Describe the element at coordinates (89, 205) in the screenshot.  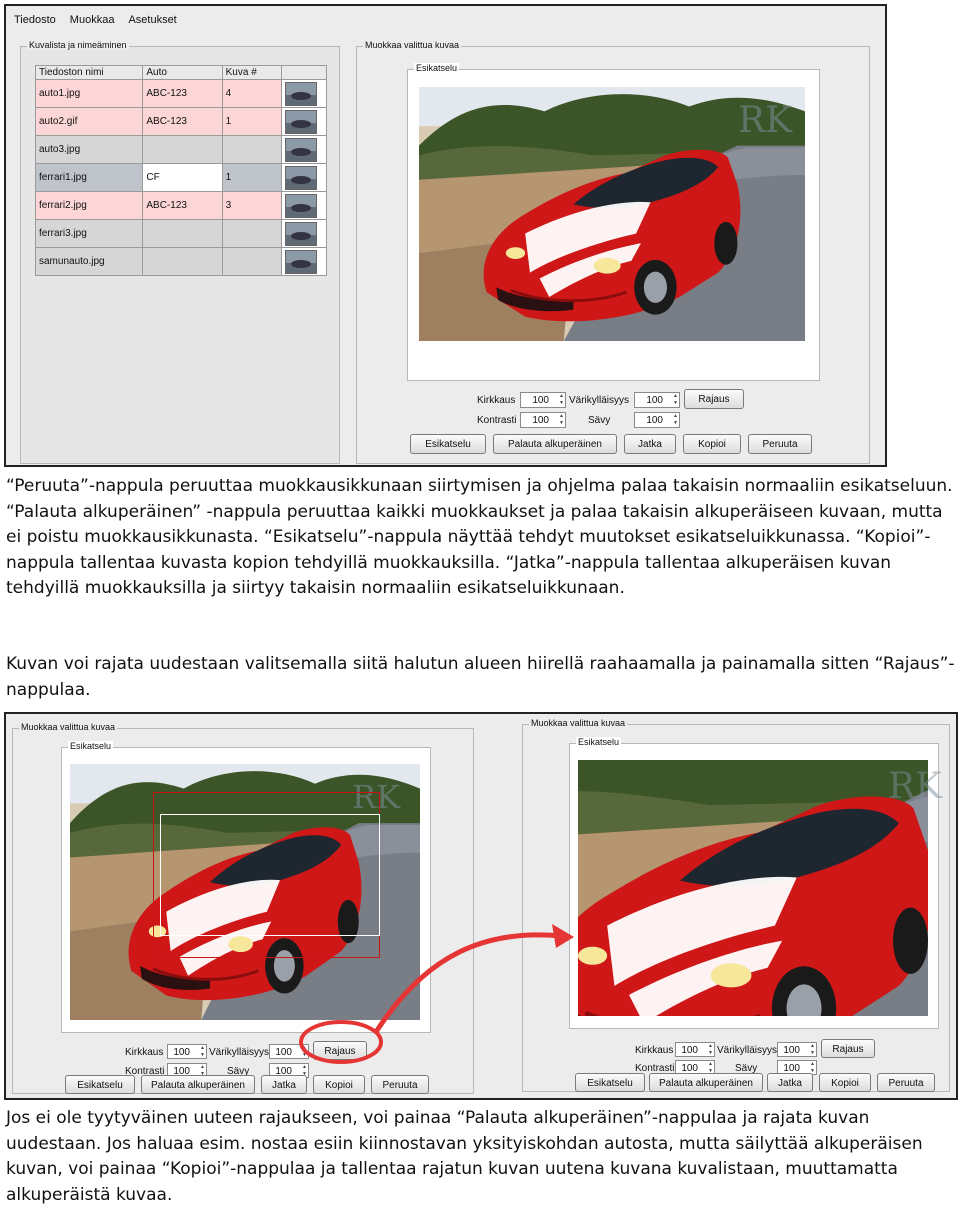
I see `cell-filename: ferrari2.jpg` at that location.